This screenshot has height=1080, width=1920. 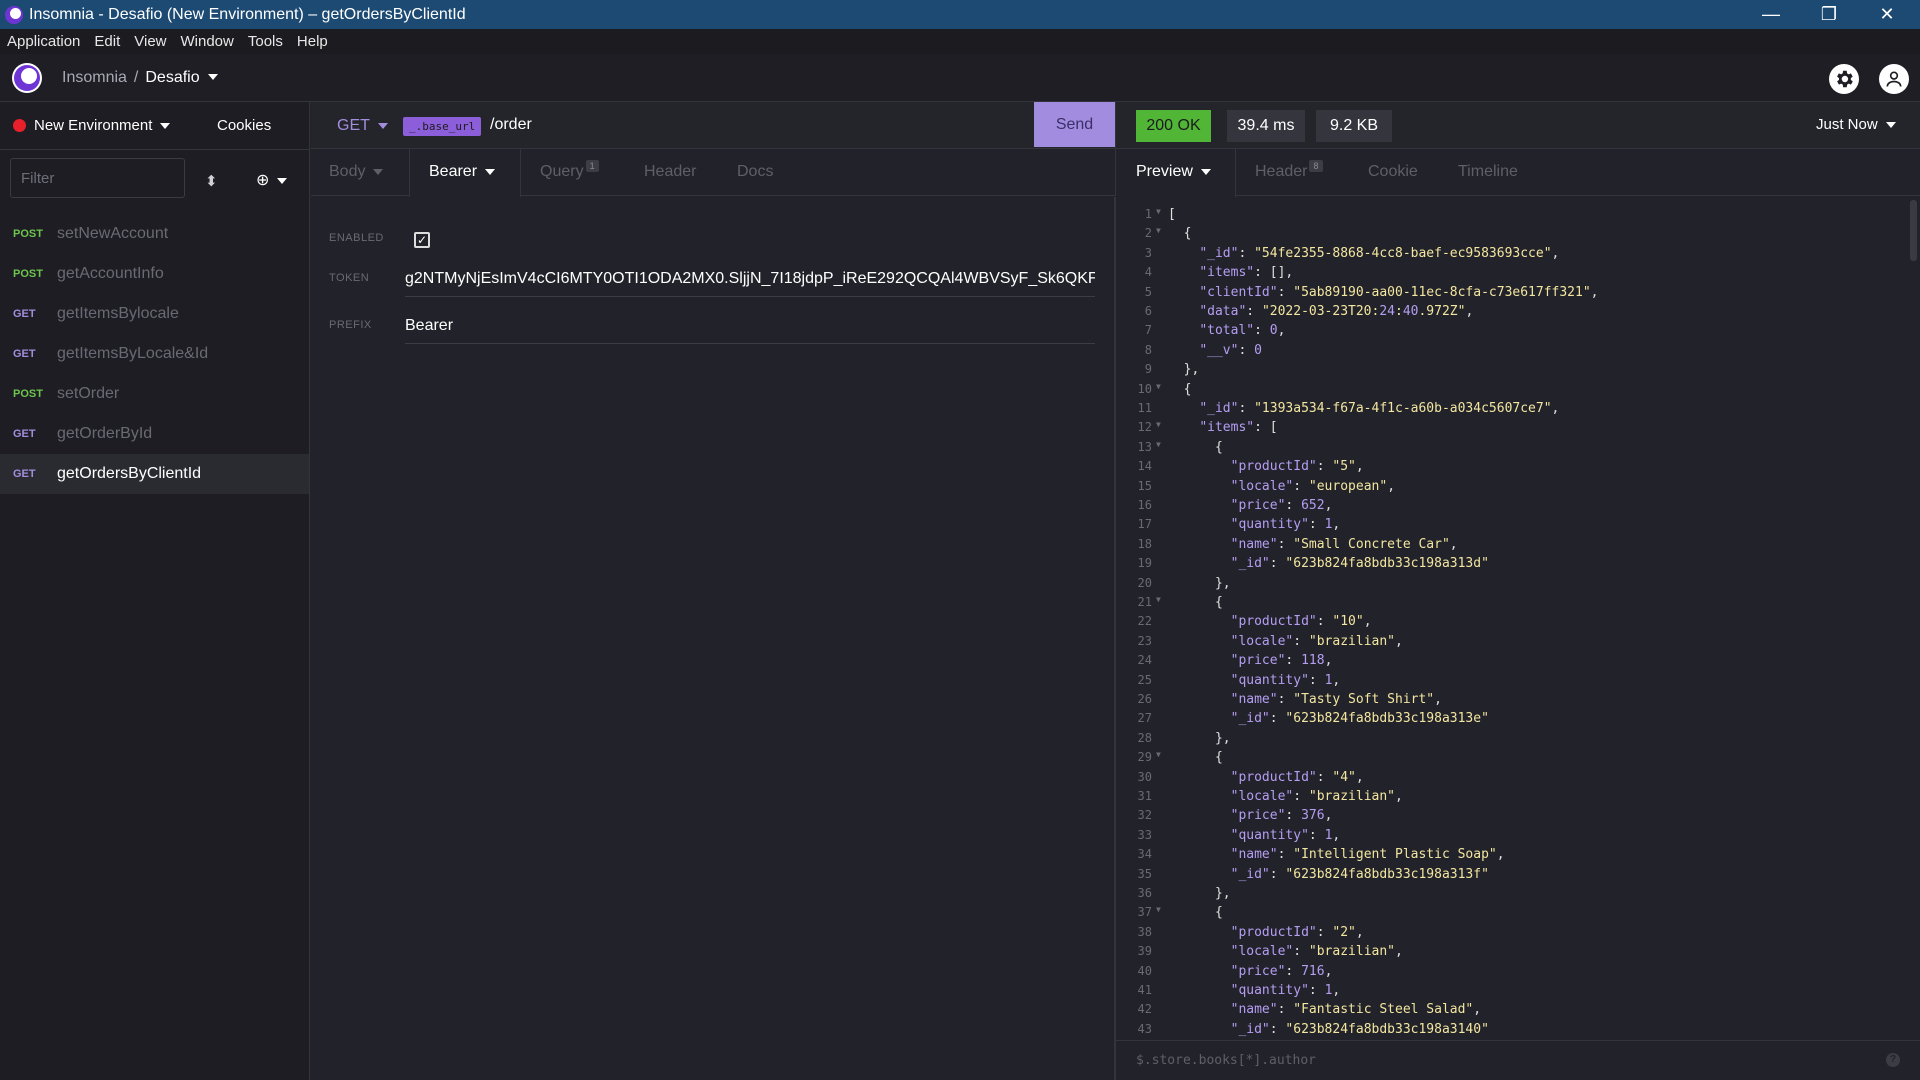 What do you see at coordinates (1893, 1060) in the screenshot?
I see `help-icon: ?` at bounding box center [1893, 1060].